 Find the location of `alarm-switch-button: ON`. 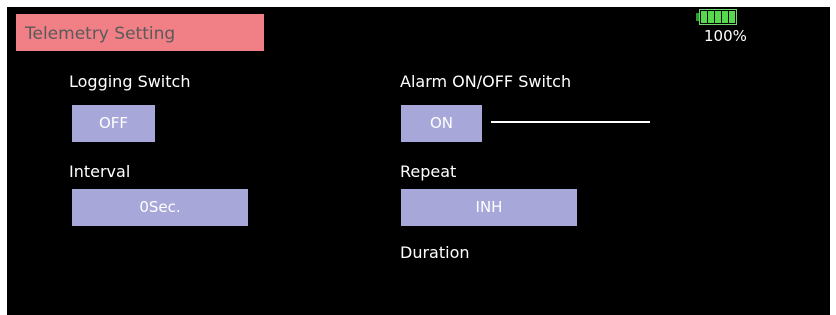

alarm-switch-button: ON is located at coordinates (441, 123).